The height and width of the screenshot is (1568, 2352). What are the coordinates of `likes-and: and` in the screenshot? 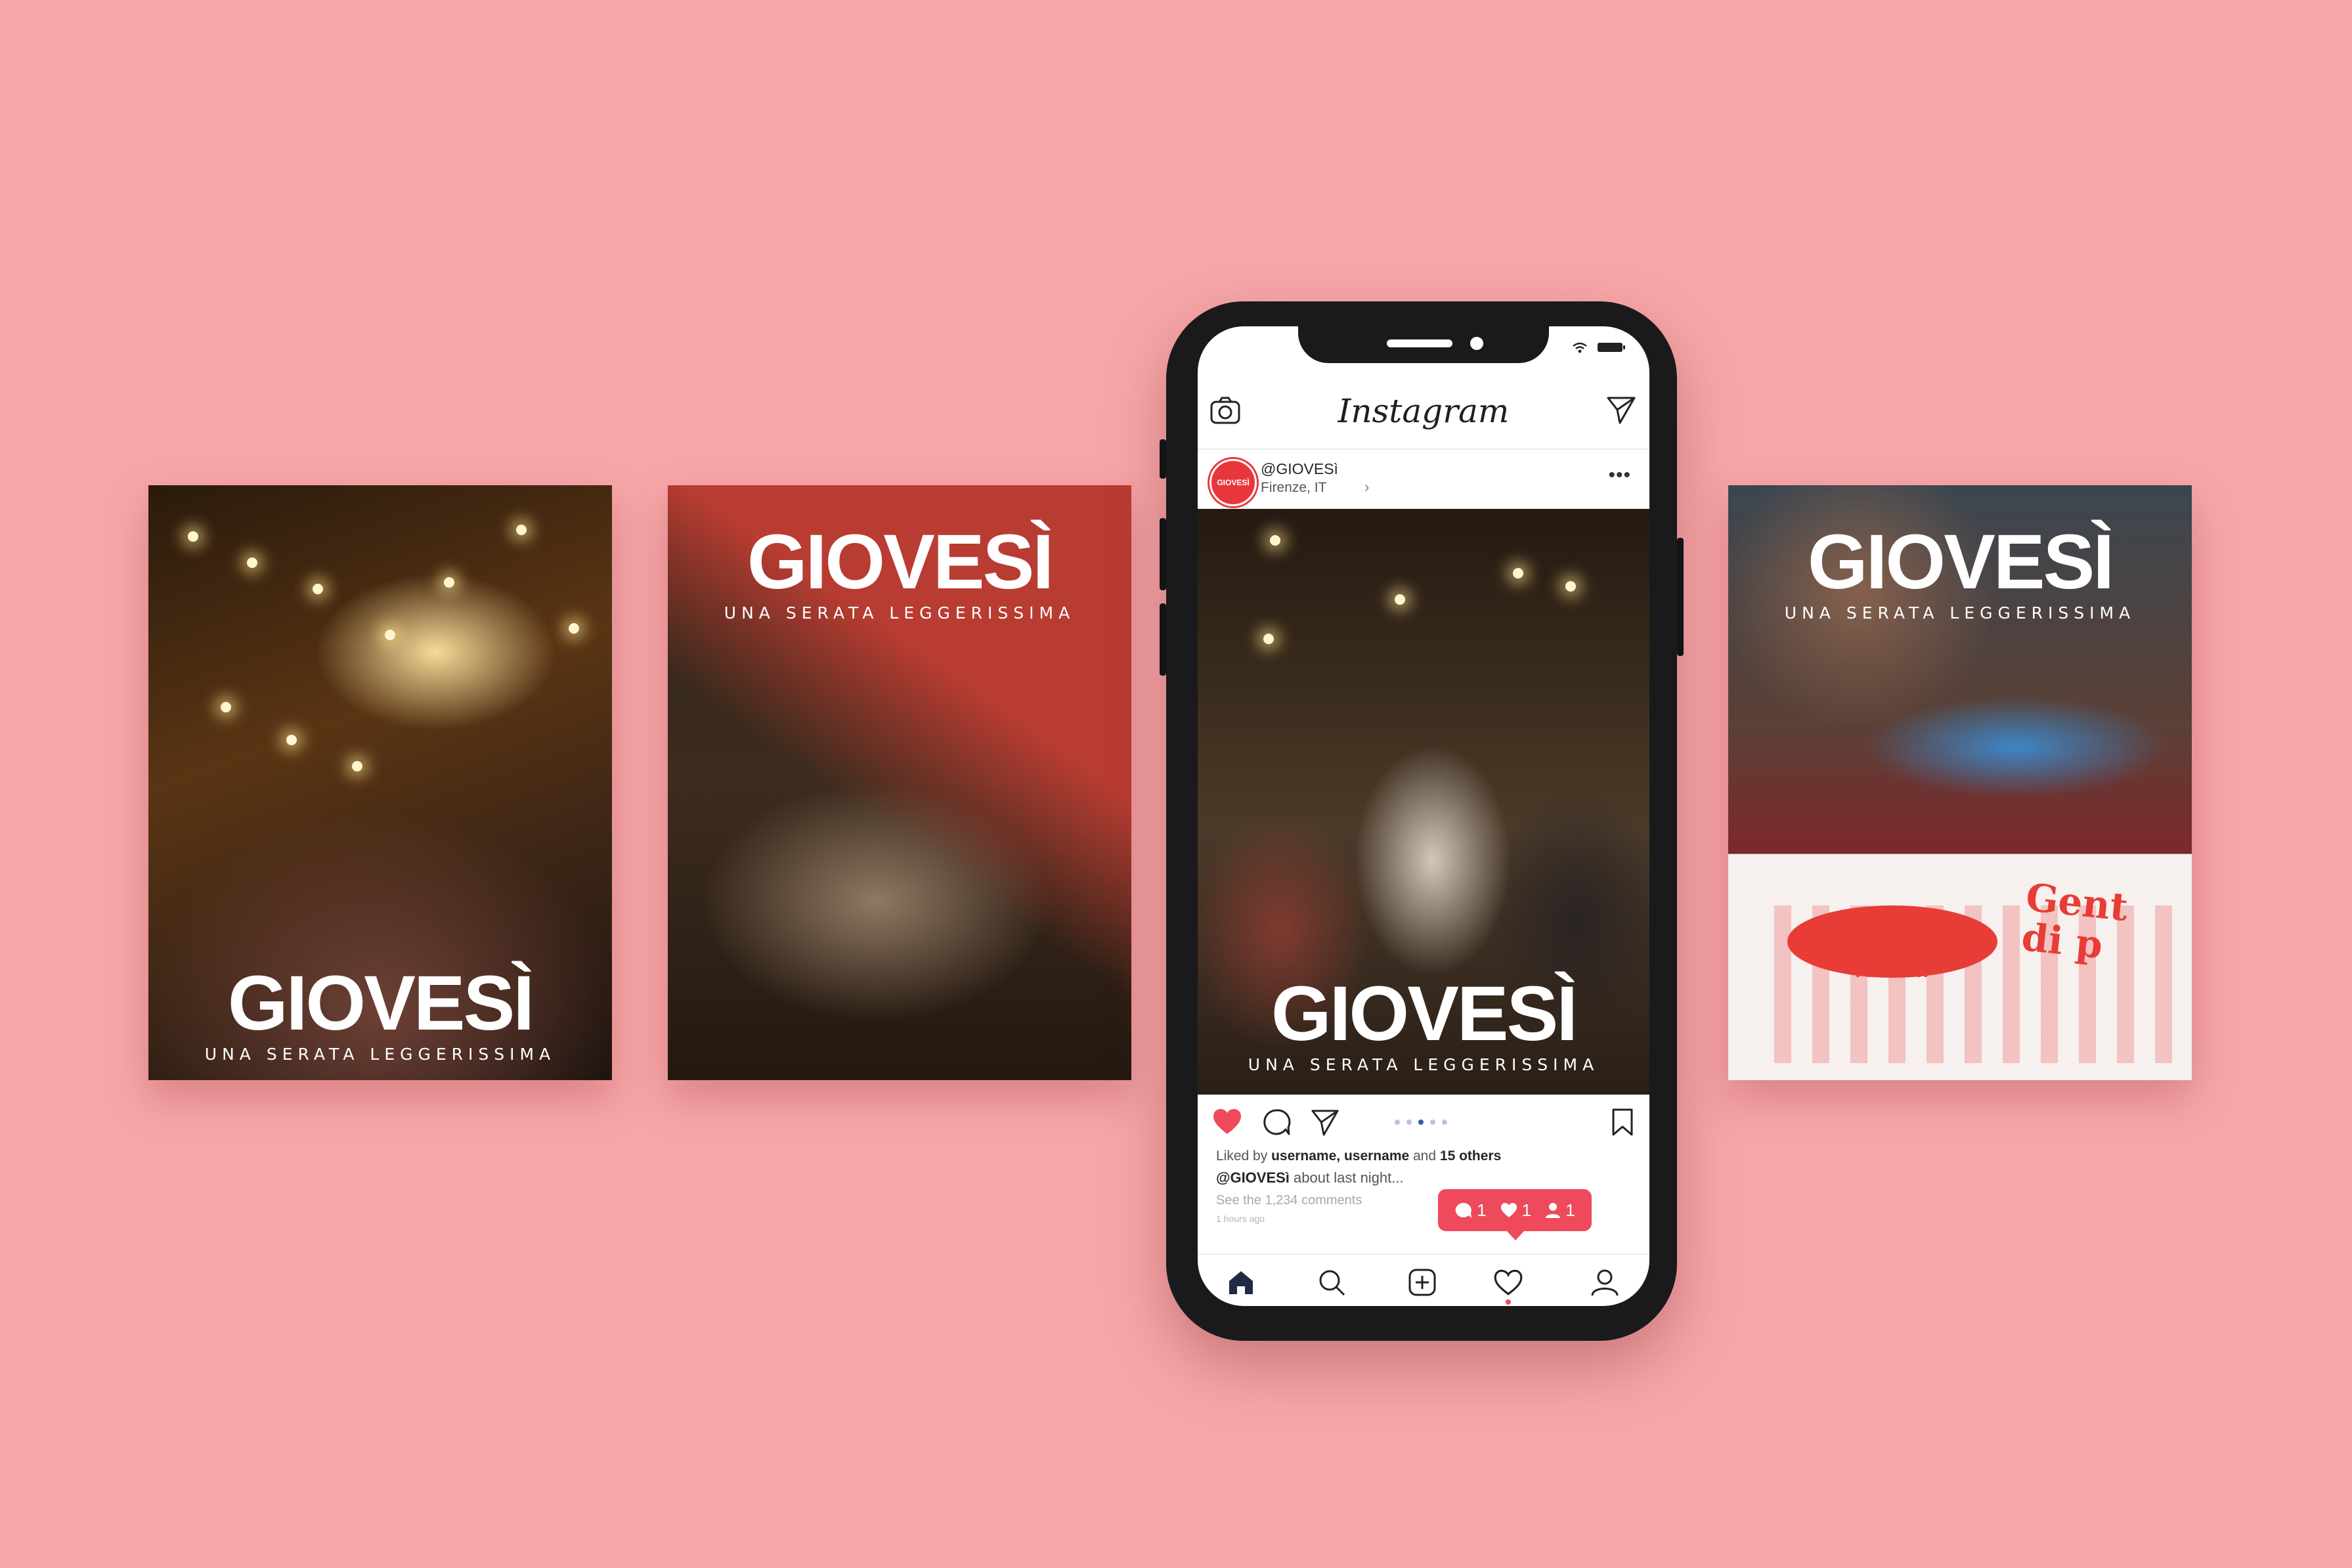 It's located at (1425, 1156).